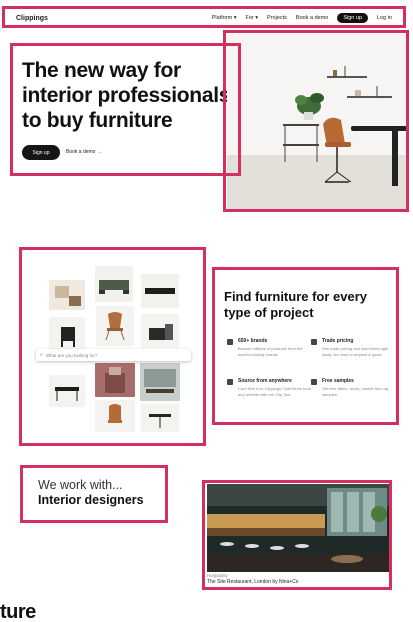 Image resolution: width=413 pixels, height=622 pixels. I want to click on product-search-input: ⌕ What are you looking for?, so click(113, 355).